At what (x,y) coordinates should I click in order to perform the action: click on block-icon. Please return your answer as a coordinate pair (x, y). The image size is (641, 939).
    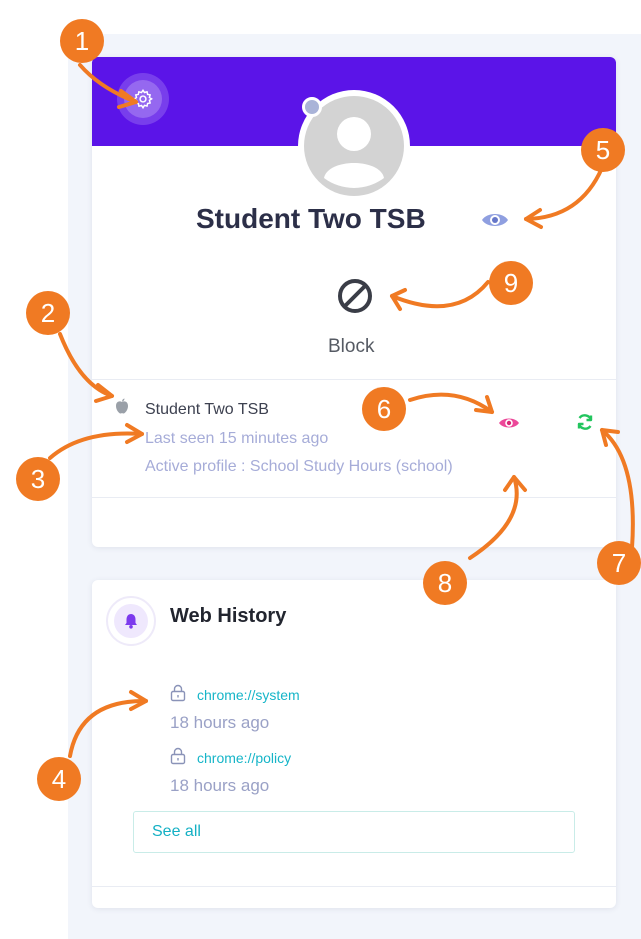
    Looking at the image, I should click on (355, 296).